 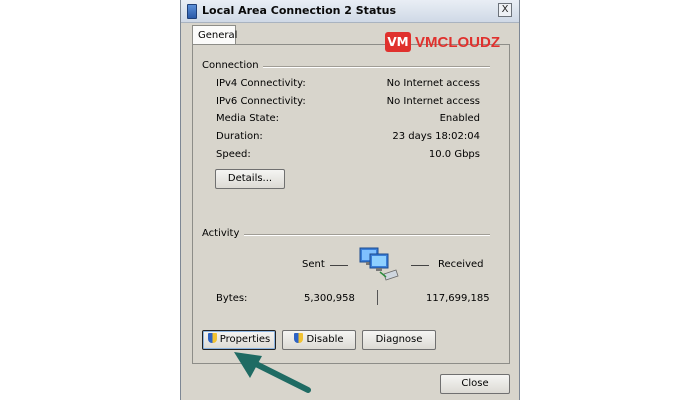 What do you see at coordinates (454, 154) in the screenshot?
I see `speed-value: 10.0 Gbps` at bounding box center [454, 154].